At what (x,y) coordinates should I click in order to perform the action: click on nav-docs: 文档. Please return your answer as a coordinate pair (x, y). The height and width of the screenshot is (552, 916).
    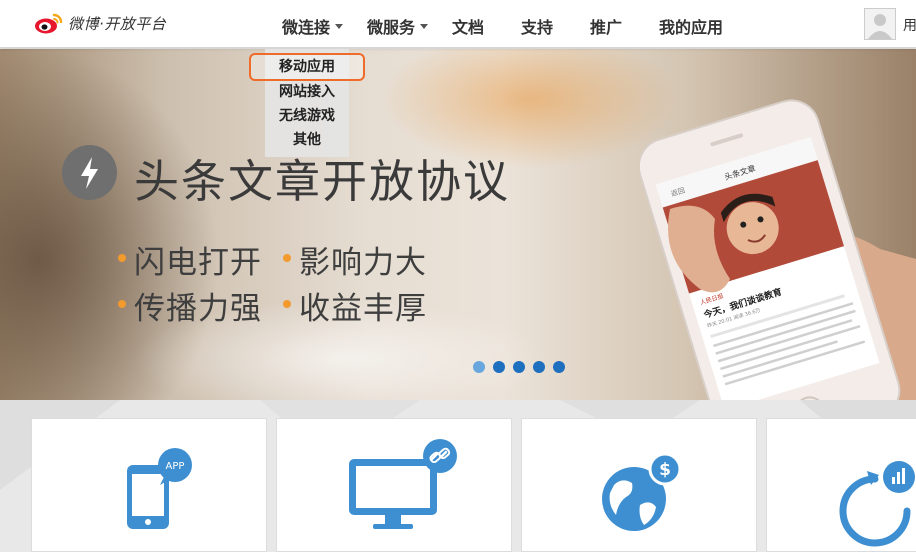
    Looking at the image, I should click on (468, 26).